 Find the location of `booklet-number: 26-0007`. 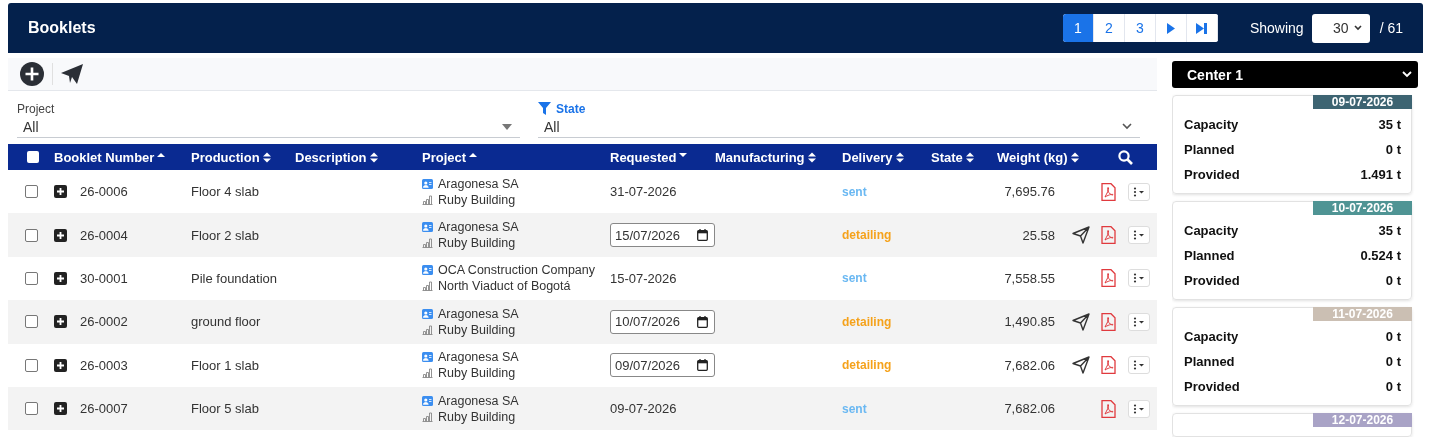

booklet-number: 26-0007 is located at coordinates (104, 409).